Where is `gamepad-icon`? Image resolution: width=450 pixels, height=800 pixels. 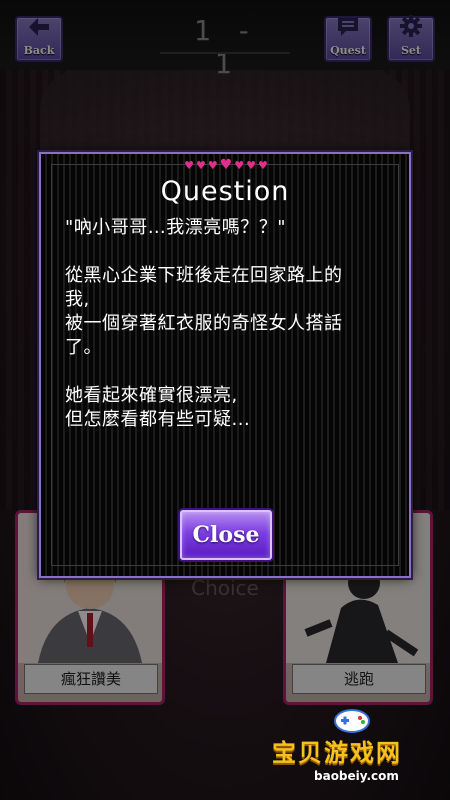
gamepad-icon is located at coordinates (352, 721).